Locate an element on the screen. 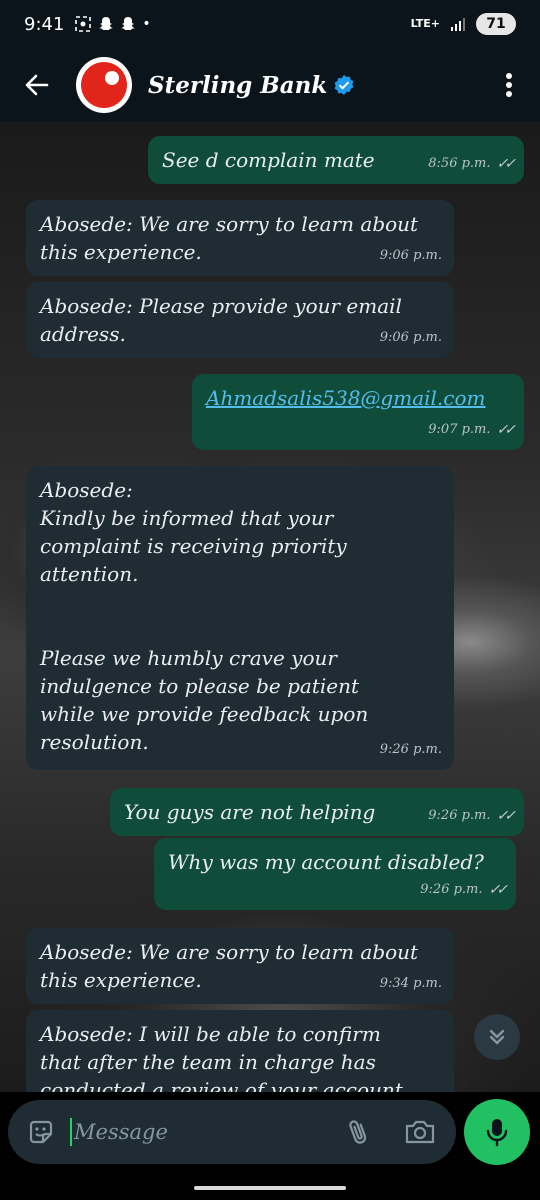 The width and height of the screenshot is (540, 1200). paperclip-icon is located at coordinates (358, 1132).